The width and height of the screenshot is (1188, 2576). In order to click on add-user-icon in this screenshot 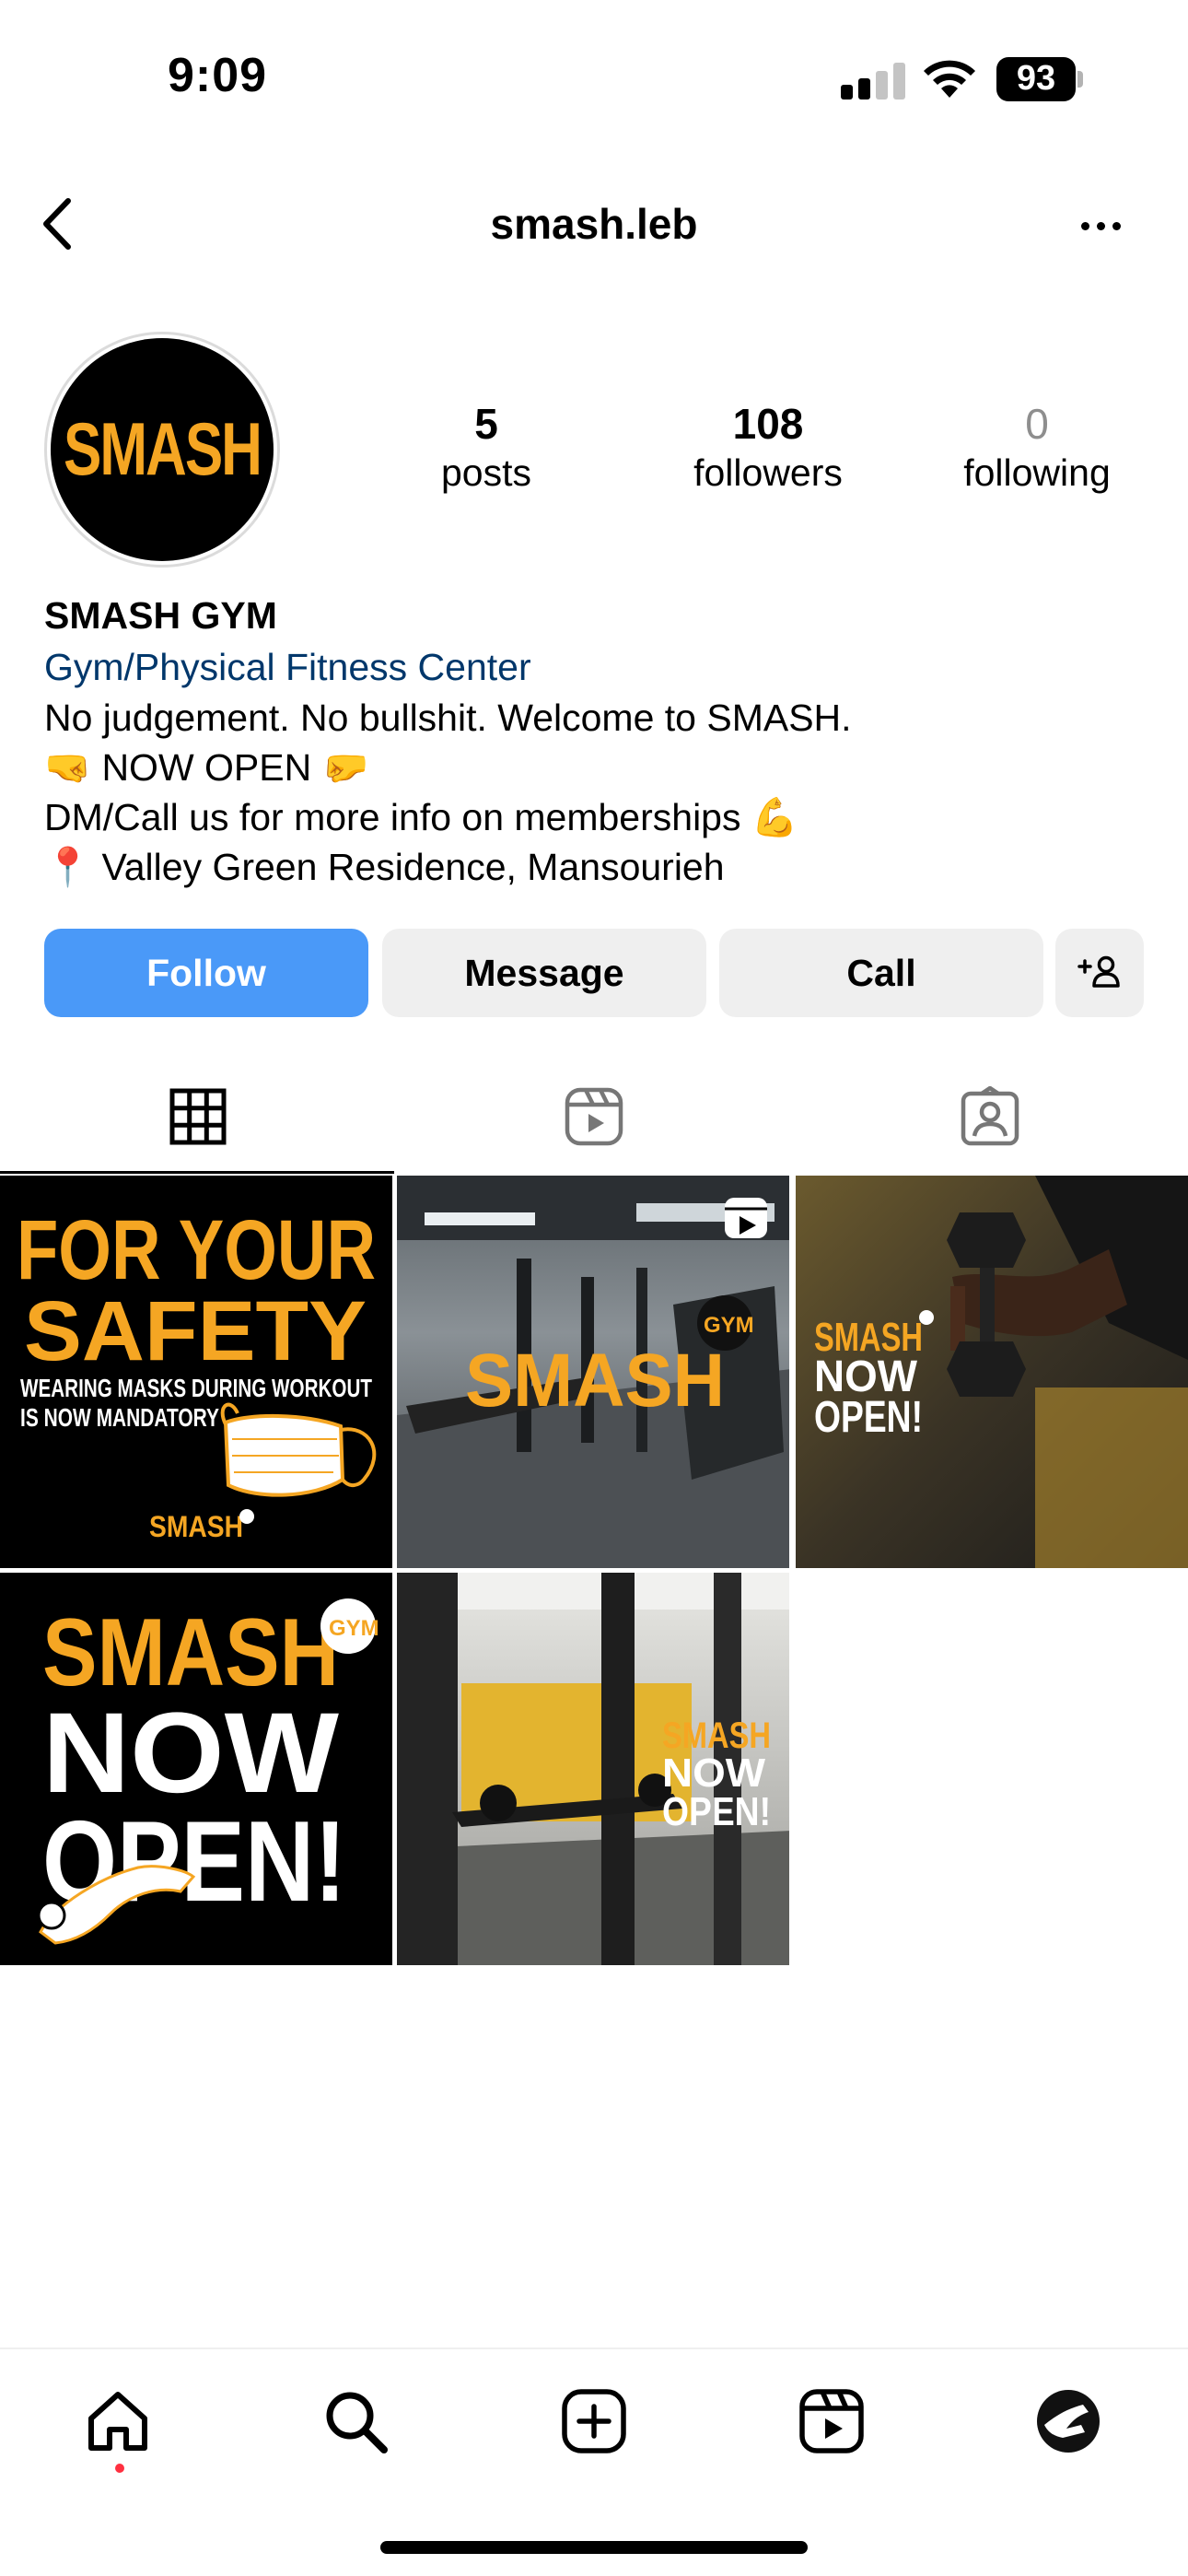, I will do `click(1098, 971)`.